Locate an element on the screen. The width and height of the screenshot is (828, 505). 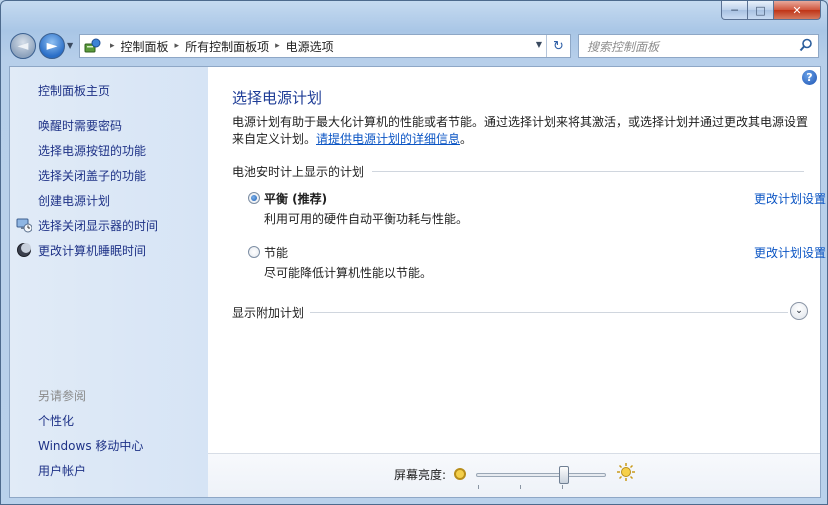
breadcrumb-control-panel: 控制面板 is located at coordinates (145, 46).